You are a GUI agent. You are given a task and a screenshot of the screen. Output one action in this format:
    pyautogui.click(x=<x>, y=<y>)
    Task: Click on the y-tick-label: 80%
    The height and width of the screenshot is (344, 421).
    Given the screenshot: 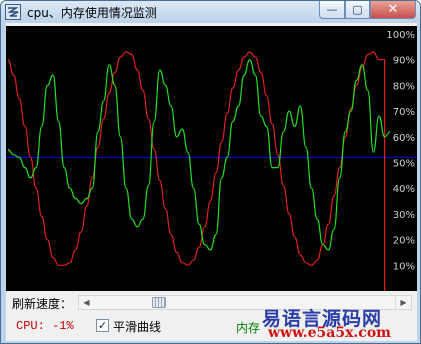 What is the action you would take?
    pyautogui.click(x=404, y=86)
    